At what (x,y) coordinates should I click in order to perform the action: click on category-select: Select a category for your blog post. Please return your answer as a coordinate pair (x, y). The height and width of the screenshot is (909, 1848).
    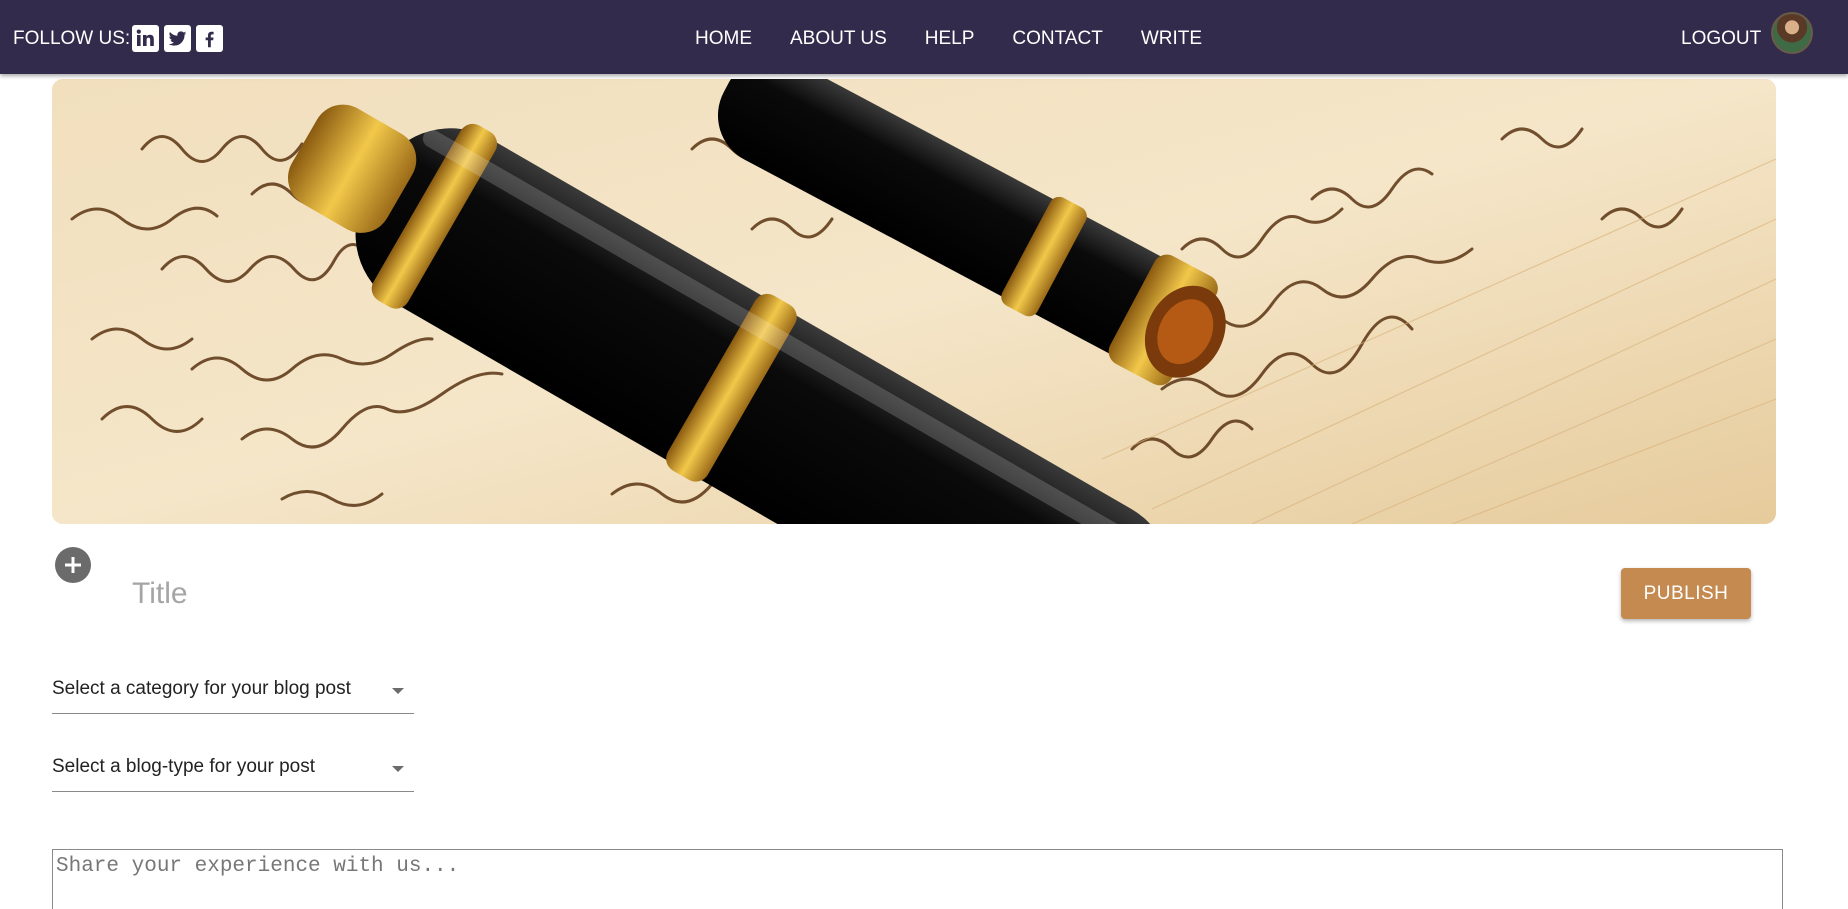
    Looking at the image, I should click on (233, 693).